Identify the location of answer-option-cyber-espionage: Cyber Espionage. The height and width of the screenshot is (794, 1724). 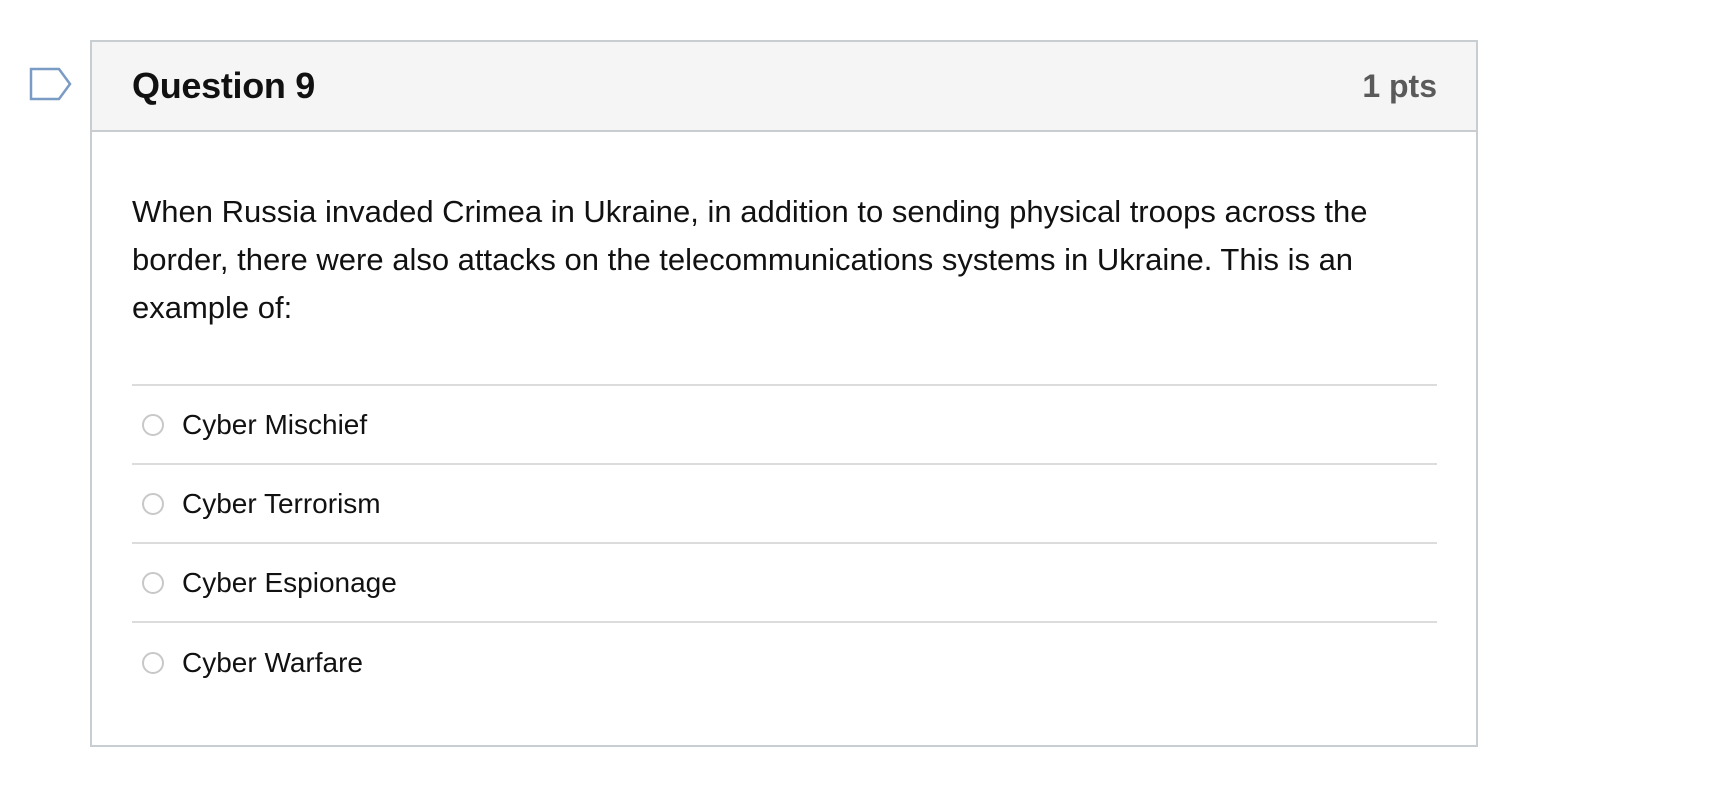
(784, 583).